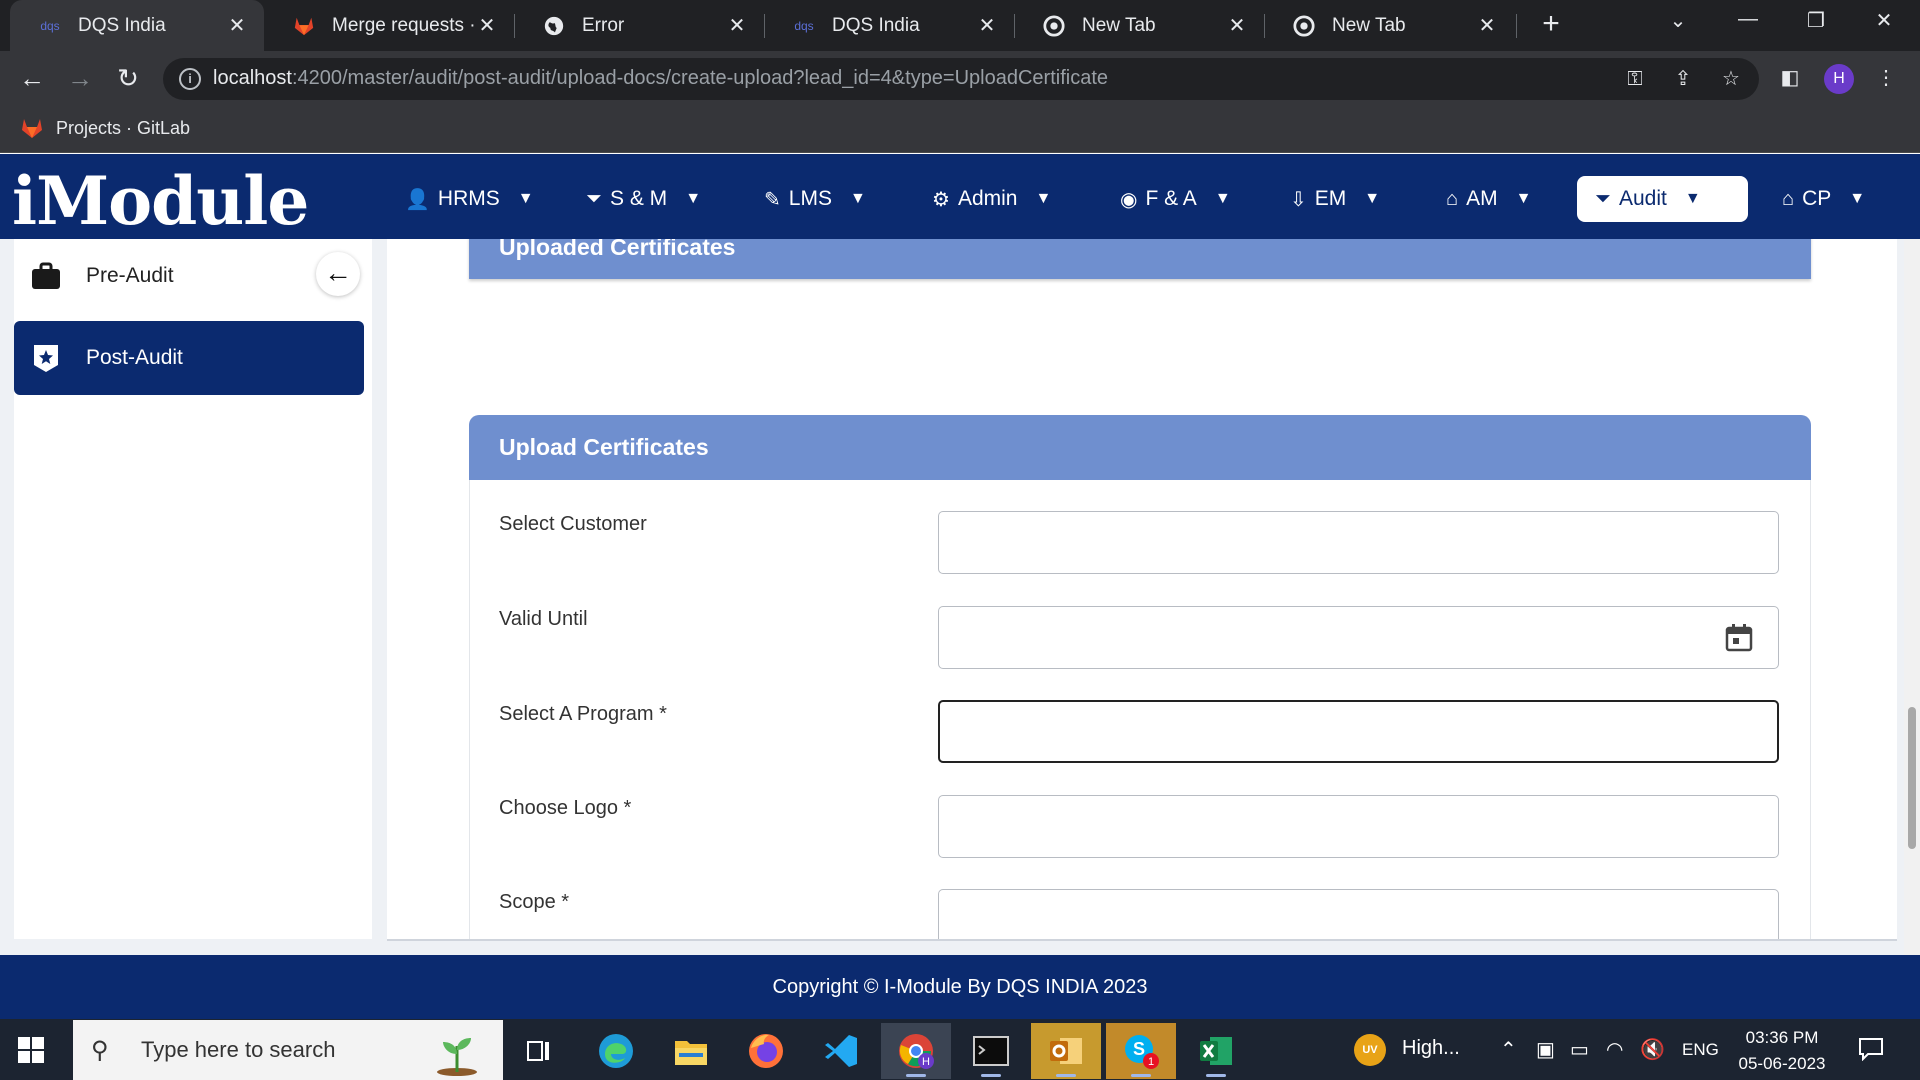 The image size is (1920, 1080). What do you see at coordinates (122, 25) in the screenshot?
I see `tab-title: DQS India` at bounding box center [122, 25].